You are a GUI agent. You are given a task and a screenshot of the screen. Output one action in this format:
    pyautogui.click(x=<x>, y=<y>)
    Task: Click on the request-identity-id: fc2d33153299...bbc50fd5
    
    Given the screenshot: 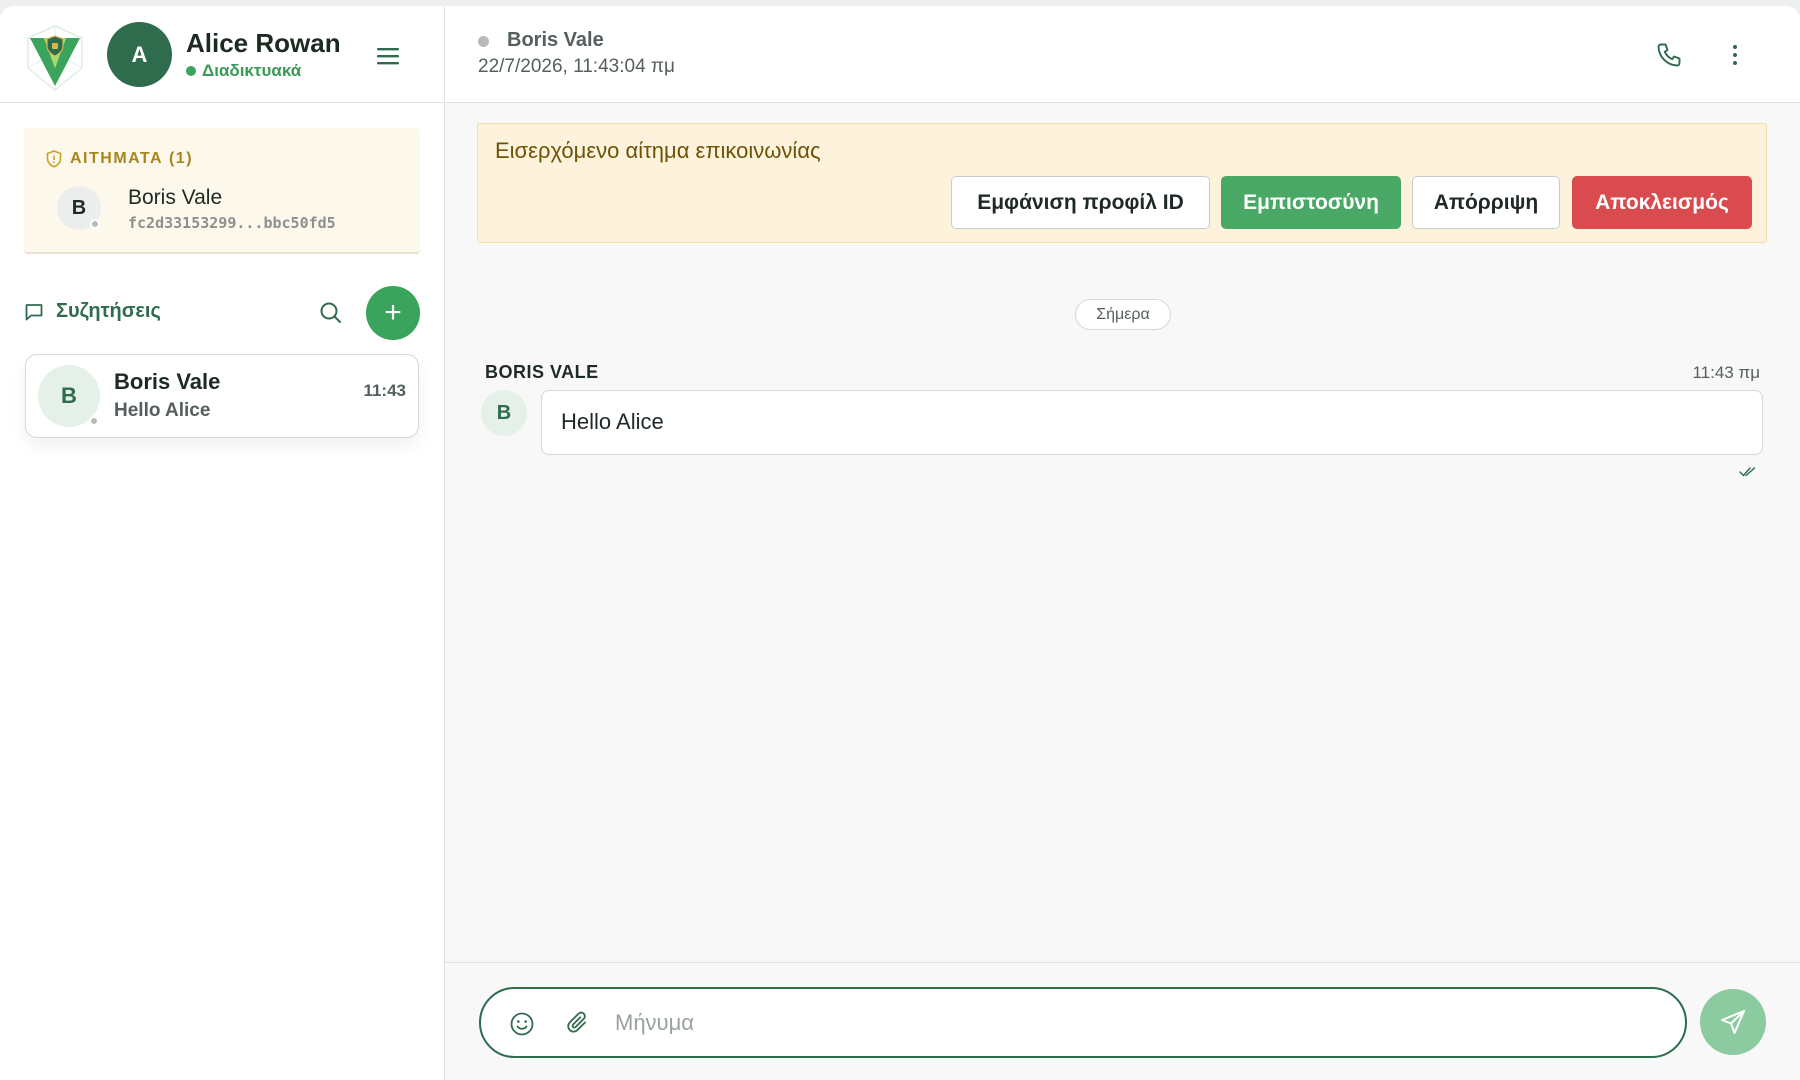 What is the action you would take?
    pyautogui.click(x=232, y=223)
    